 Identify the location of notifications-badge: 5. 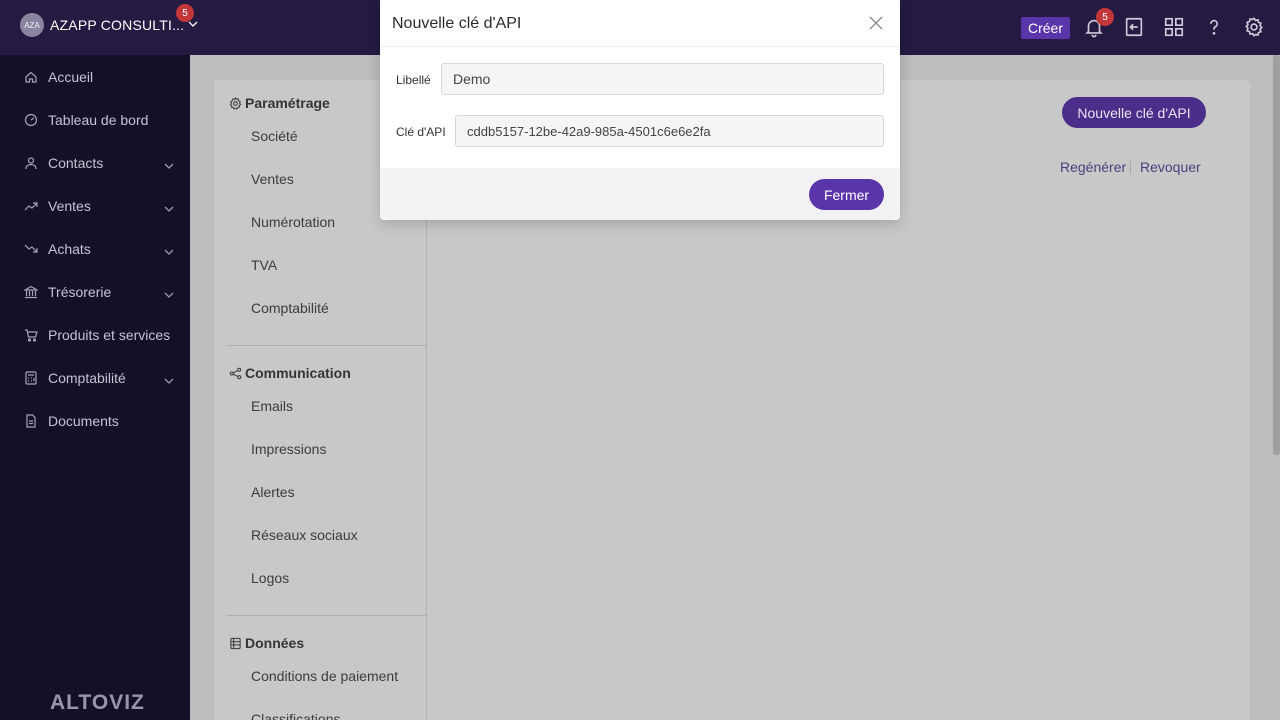
(1105, 17).